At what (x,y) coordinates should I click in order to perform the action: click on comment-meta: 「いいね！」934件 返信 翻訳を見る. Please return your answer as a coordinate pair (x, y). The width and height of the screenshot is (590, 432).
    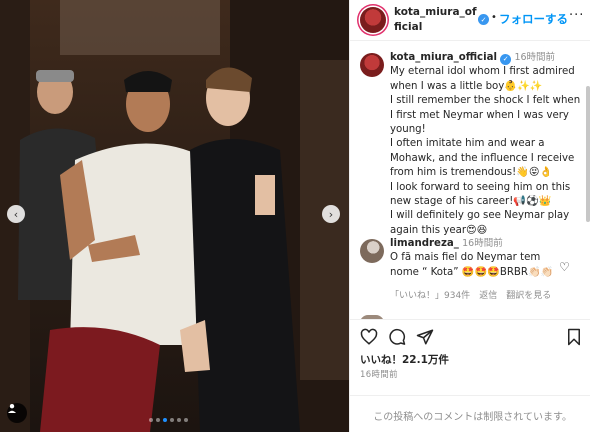
    Looking at the image, I should click on (470, 294).